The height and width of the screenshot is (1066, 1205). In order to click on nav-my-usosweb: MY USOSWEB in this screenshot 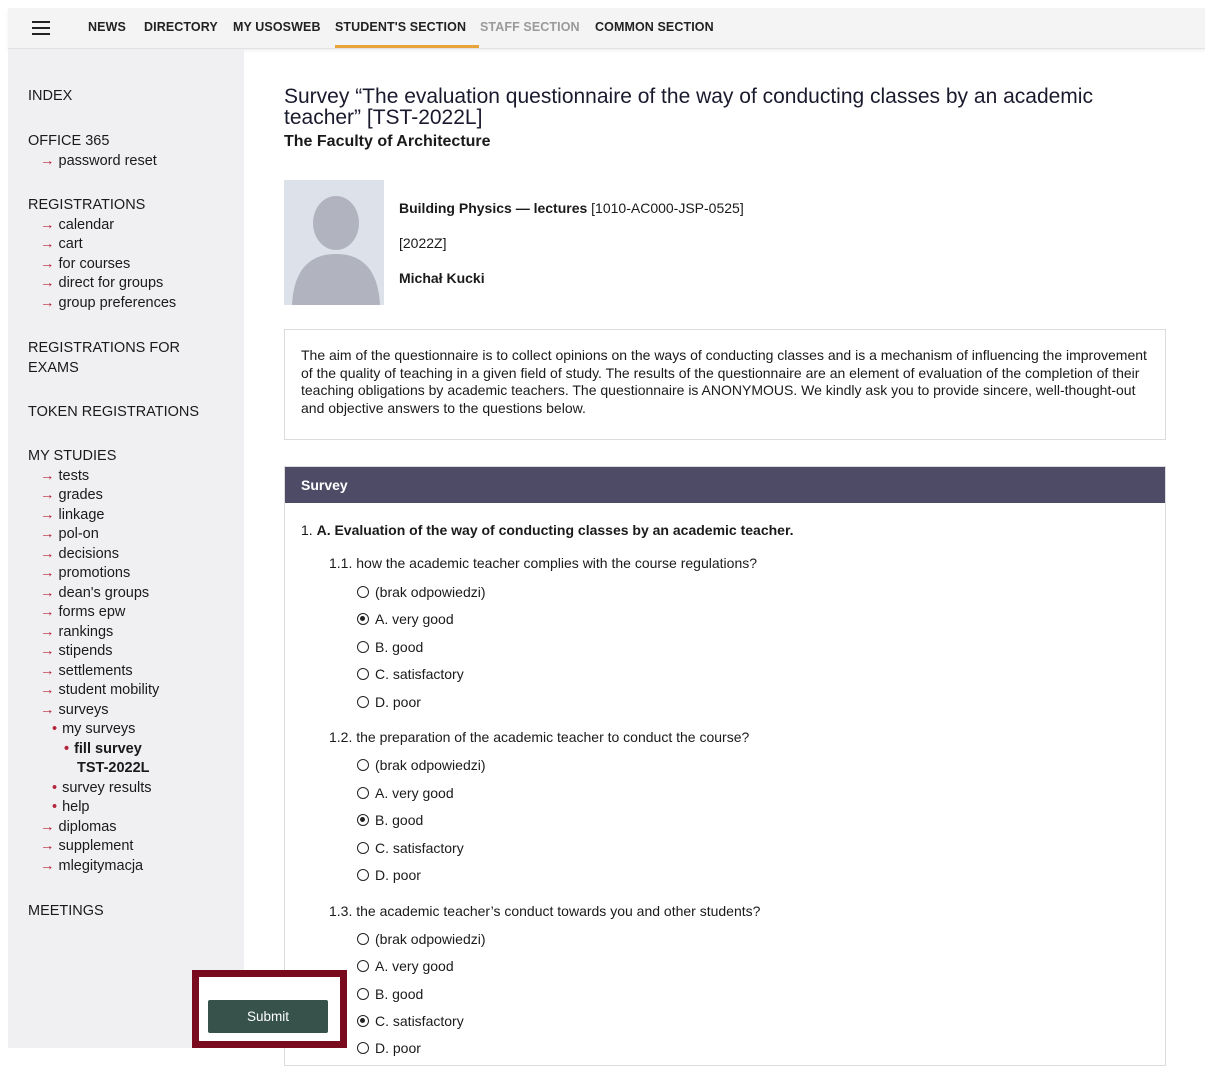, I will do `click(277, 27)`.